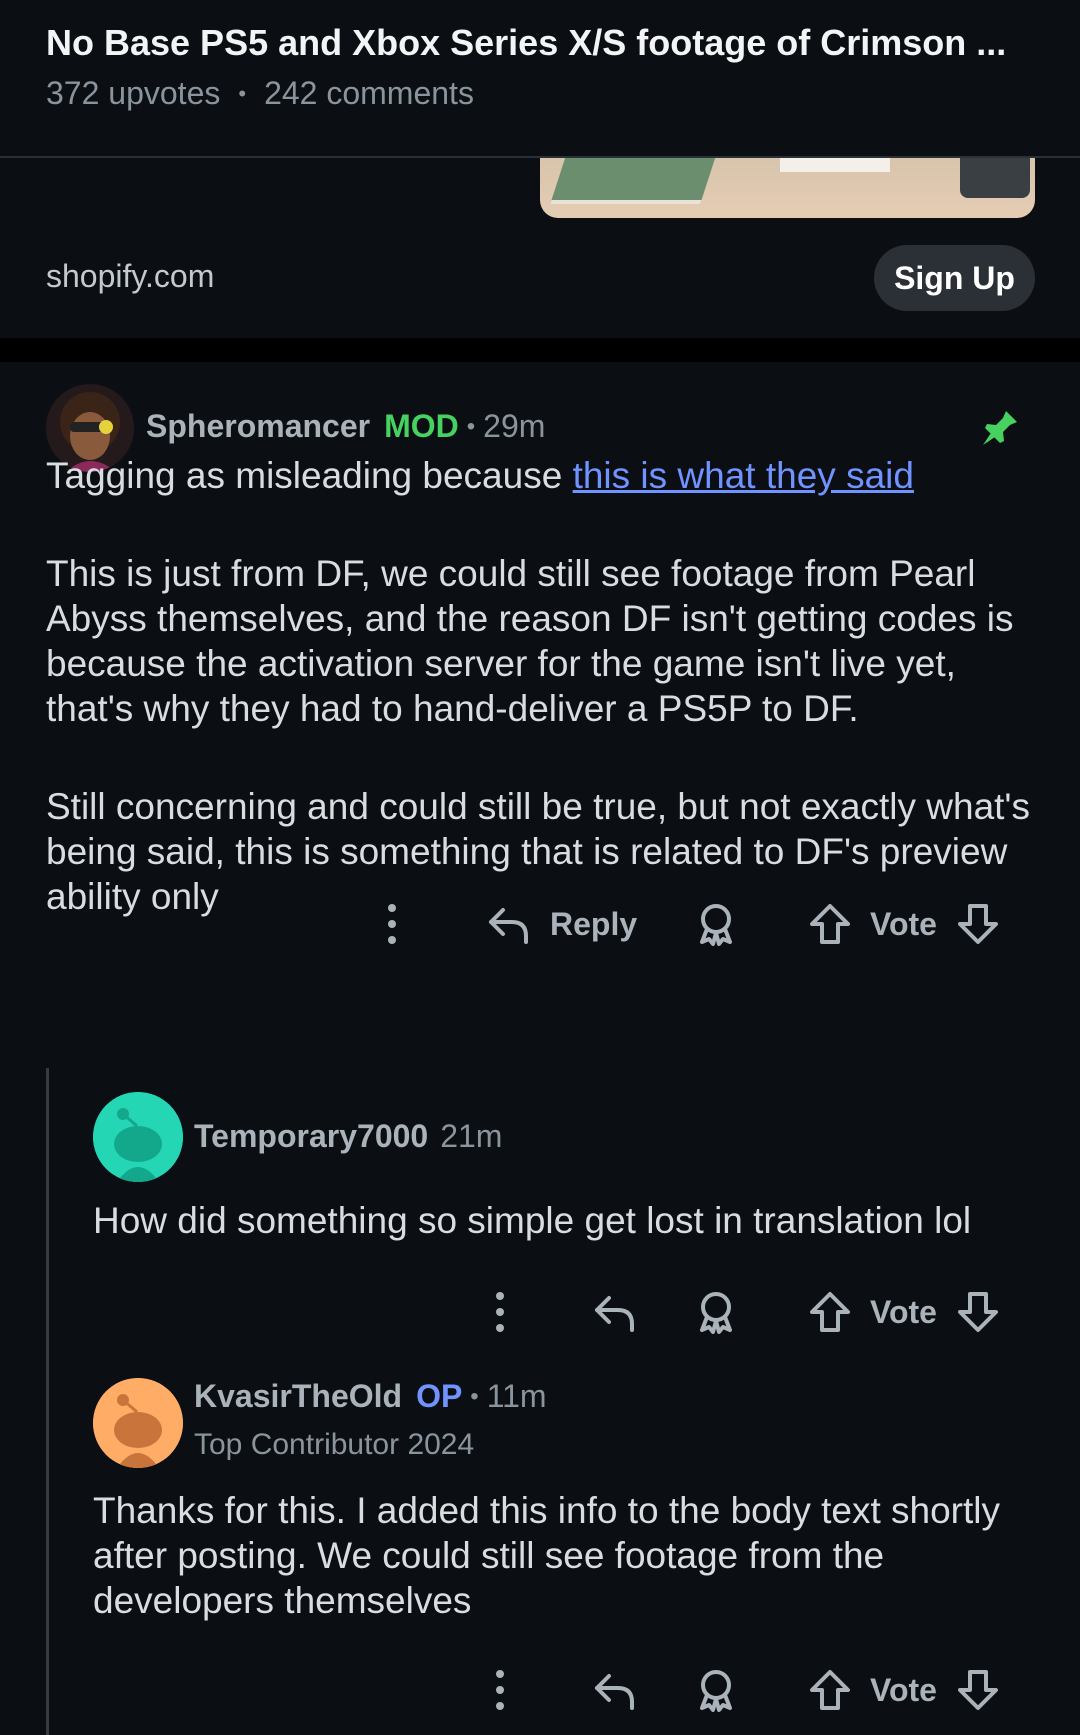 The height and width of the screenshot is (1735, 1080). I want to click on comment-count: 242 comments, so click(369, 93).